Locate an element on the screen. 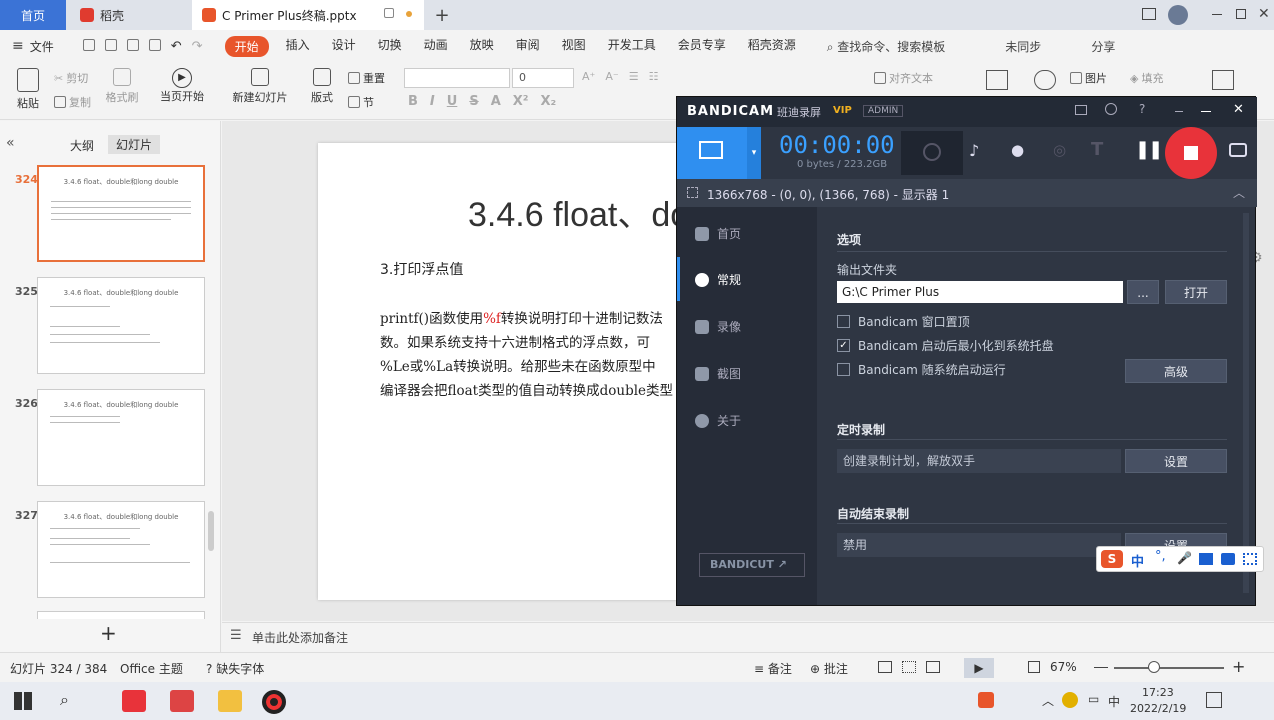 The width and height of the screenshot is (1274, 720). comments-toggle: ⊕ 批注 is located at coordinates (829, 668).